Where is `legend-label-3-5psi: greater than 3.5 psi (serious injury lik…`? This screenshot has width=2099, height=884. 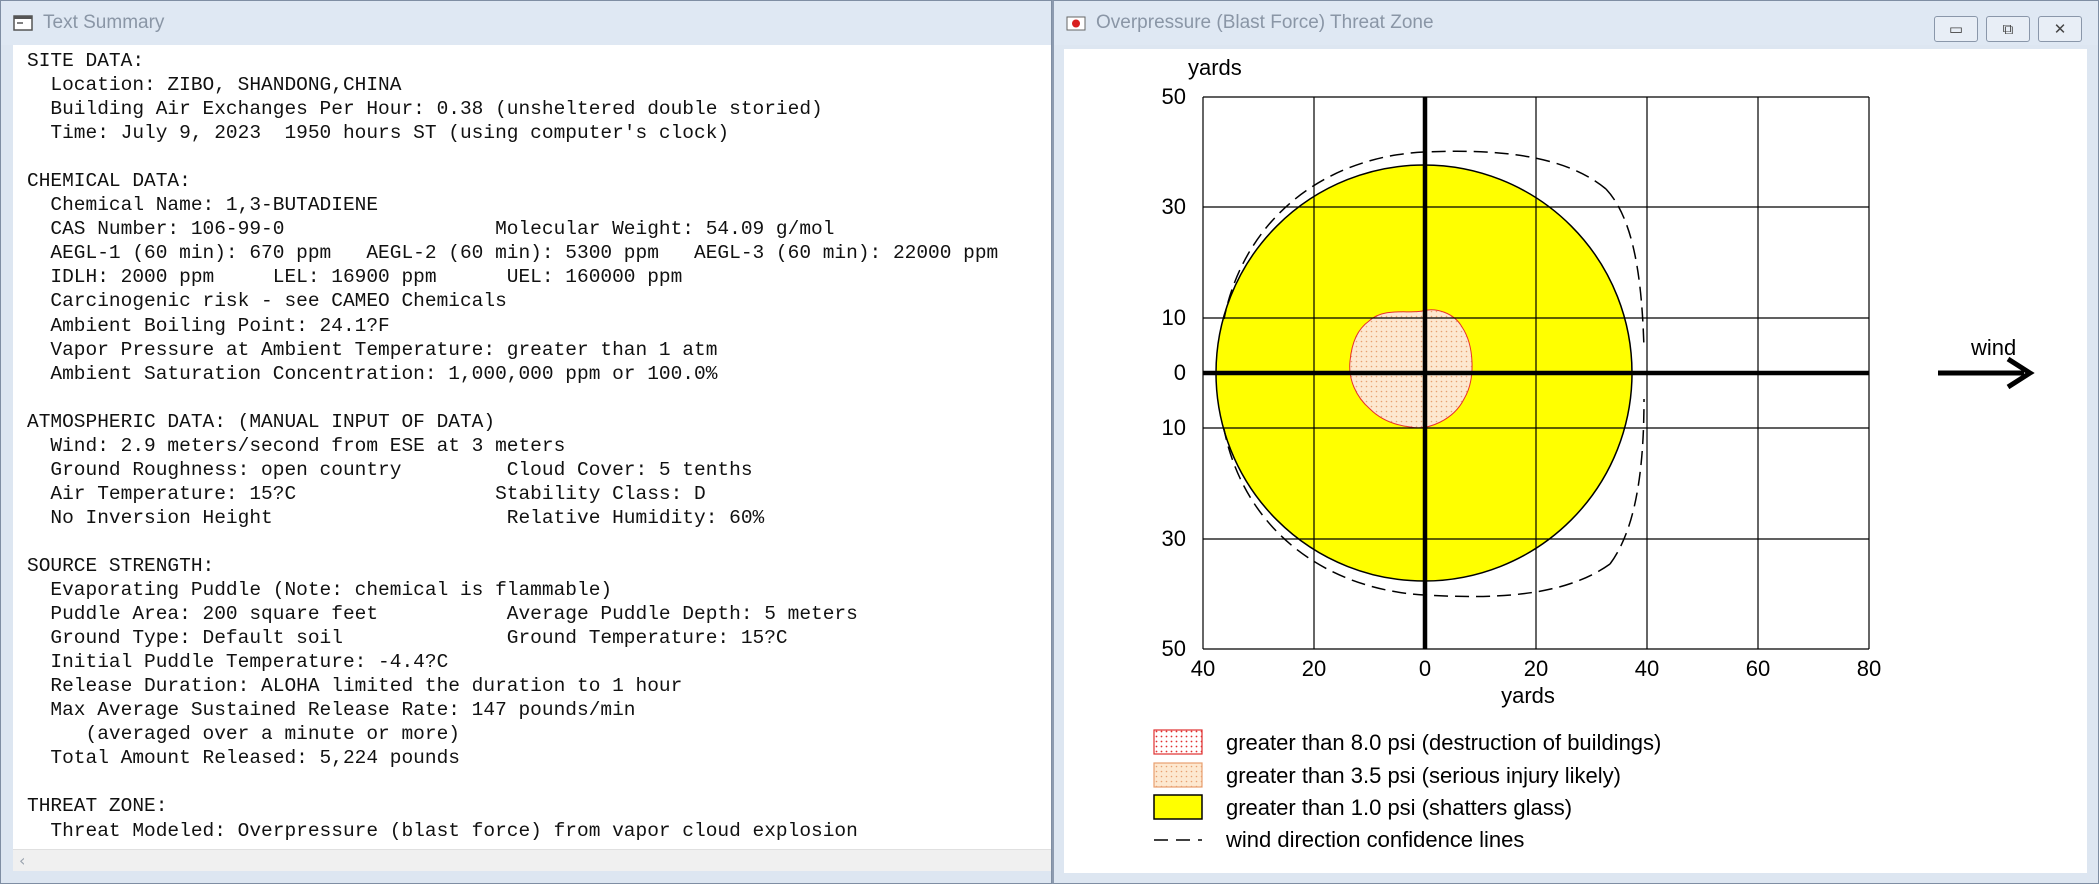
legend-label-3-5psi: greater than 3.5 psi (serious injury lik… is located at coordinates (1423, 775).